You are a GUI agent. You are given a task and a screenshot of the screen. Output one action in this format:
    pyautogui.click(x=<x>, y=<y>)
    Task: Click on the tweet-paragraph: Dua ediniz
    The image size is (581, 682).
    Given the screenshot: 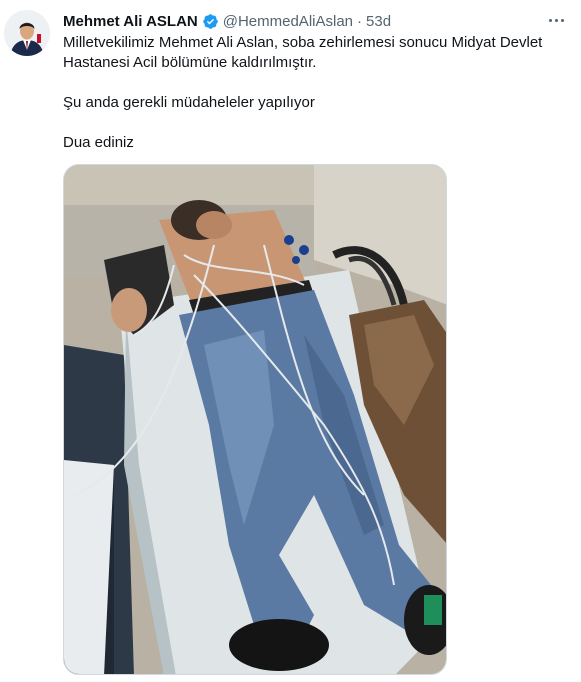 What is the action you would take?
    pyautogui.click(x=98, y=142)
    